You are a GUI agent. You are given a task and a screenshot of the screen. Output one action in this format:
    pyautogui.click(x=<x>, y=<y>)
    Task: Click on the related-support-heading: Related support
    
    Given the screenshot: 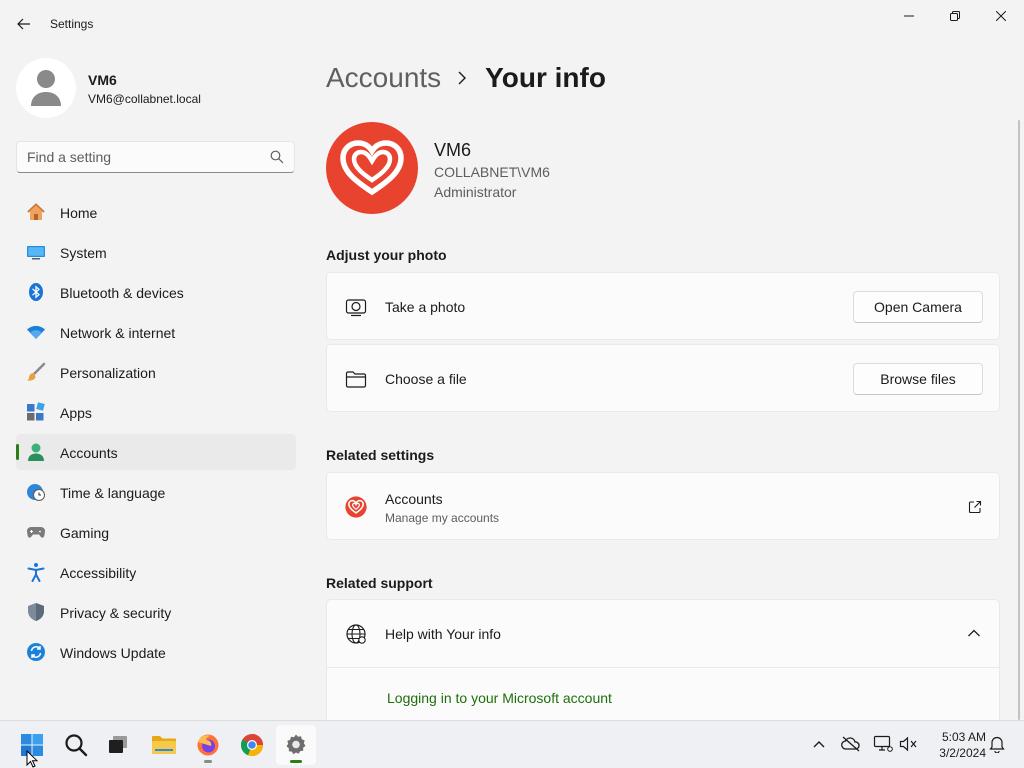 What is the action you would take?
    pyautogui.click(x=379, y=583)
    